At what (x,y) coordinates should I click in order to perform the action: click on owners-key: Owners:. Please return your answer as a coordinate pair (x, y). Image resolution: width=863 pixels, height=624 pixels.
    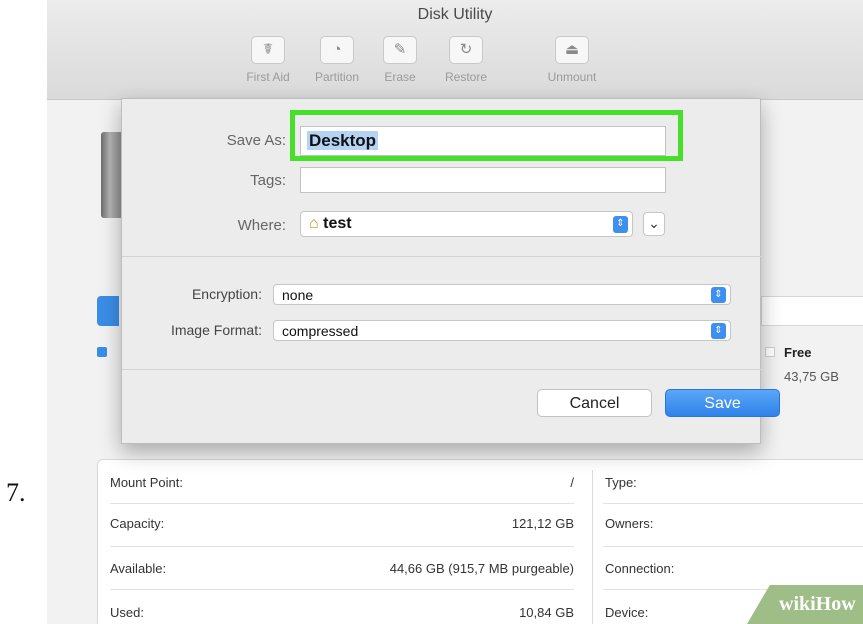
    Looking at the image, I should click on (629, 523).